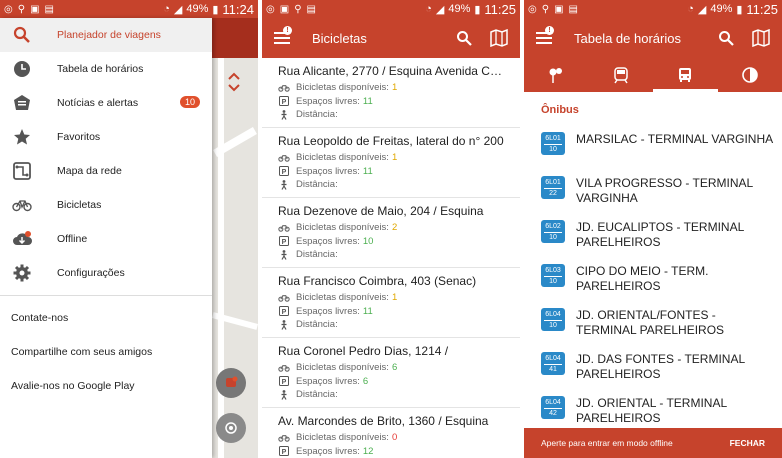 The image size is (782, 458). Describe the element at coordinates (284, 102) in the screenshot. I see `svg-text: P` at that location.